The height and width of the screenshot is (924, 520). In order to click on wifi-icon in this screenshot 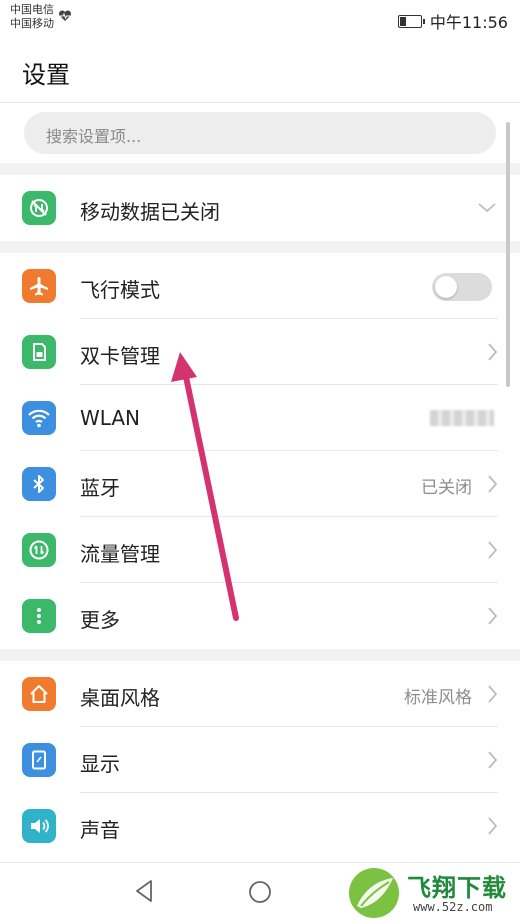, I will do `click(39, 418)`.